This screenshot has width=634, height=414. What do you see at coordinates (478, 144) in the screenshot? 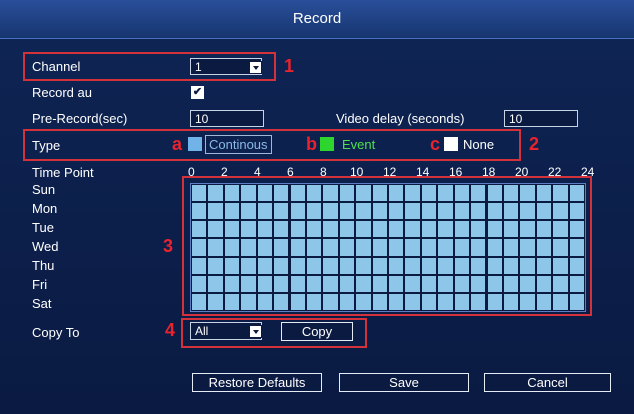
I see `none-option: None` at bounding box center [478, 144].